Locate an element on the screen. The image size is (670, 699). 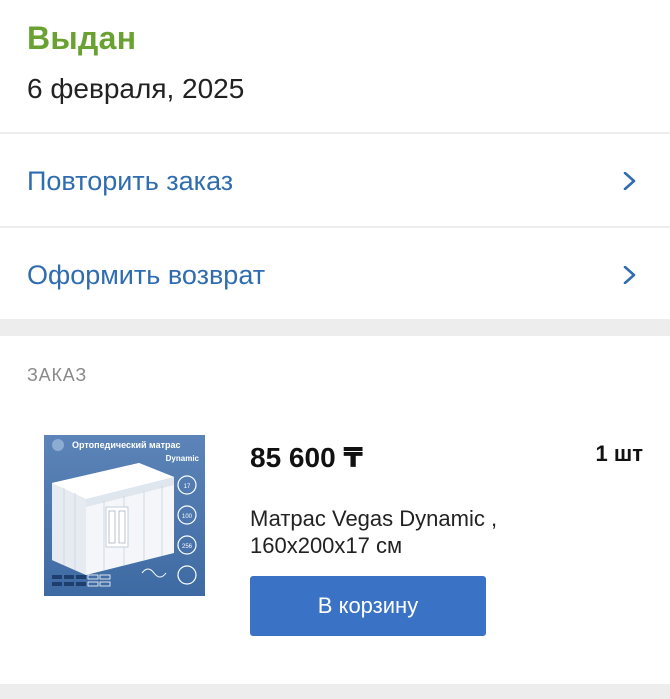
badge-size: 256 is located at coordinates (187, 547).